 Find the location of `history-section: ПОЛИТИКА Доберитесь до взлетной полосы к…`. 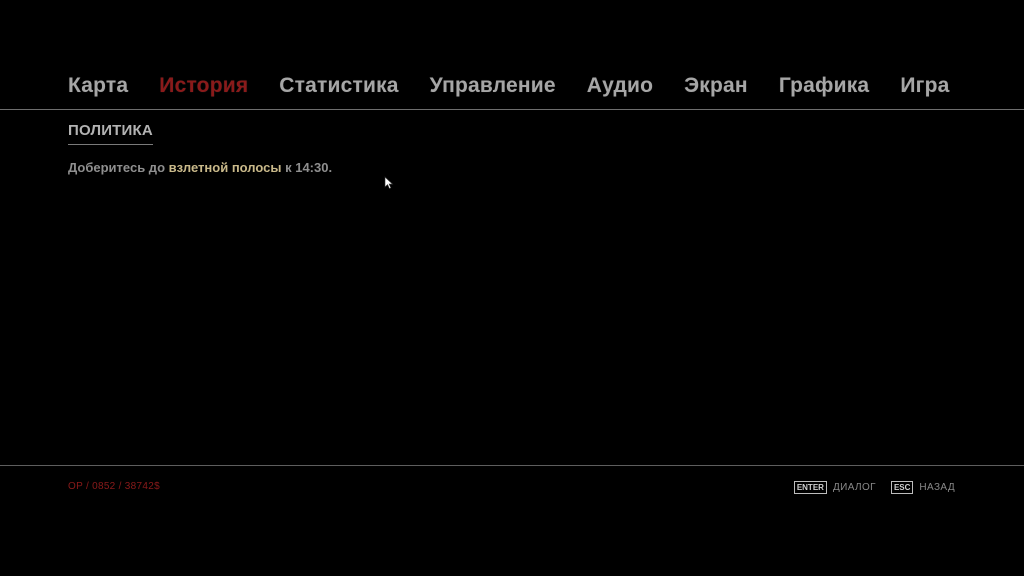

history-section: ПОЛИТИКА Доберитесь до взлетной полосы к… is located at coordinates (200, 148).